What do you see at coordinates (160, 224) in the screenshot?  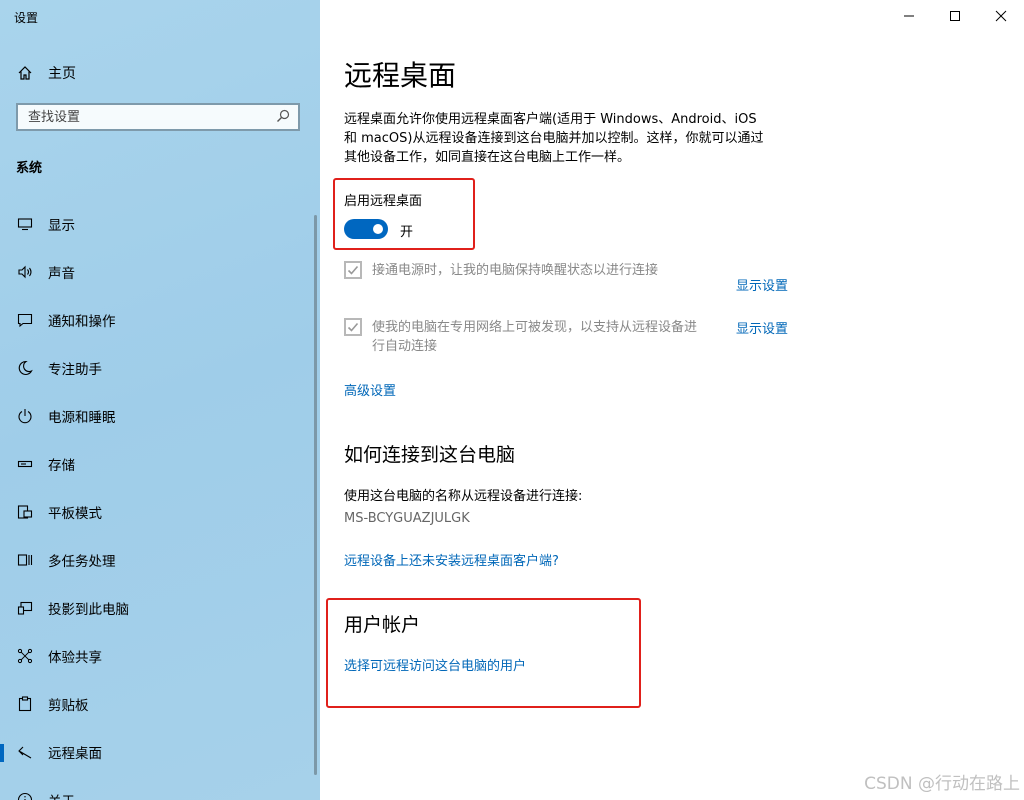 I see `sidebar-item-display: 显示` at bounding box center [160, 224].